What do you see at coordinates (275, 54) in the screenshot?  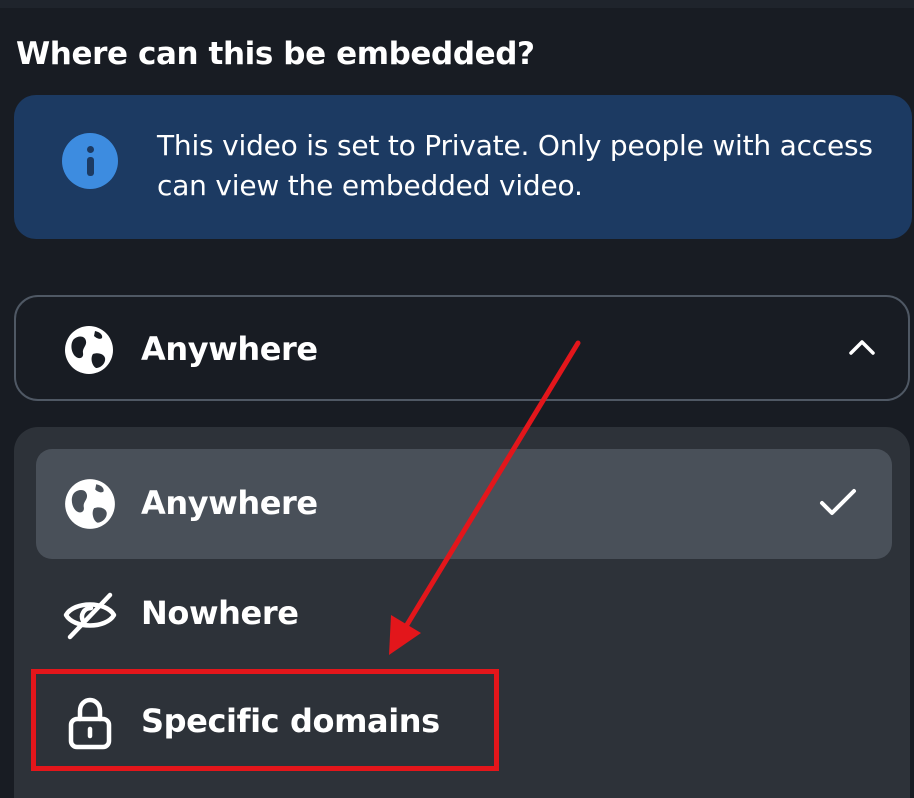 I see `section-heading: Where can this be embedded?` at bounding box center [275, 54].